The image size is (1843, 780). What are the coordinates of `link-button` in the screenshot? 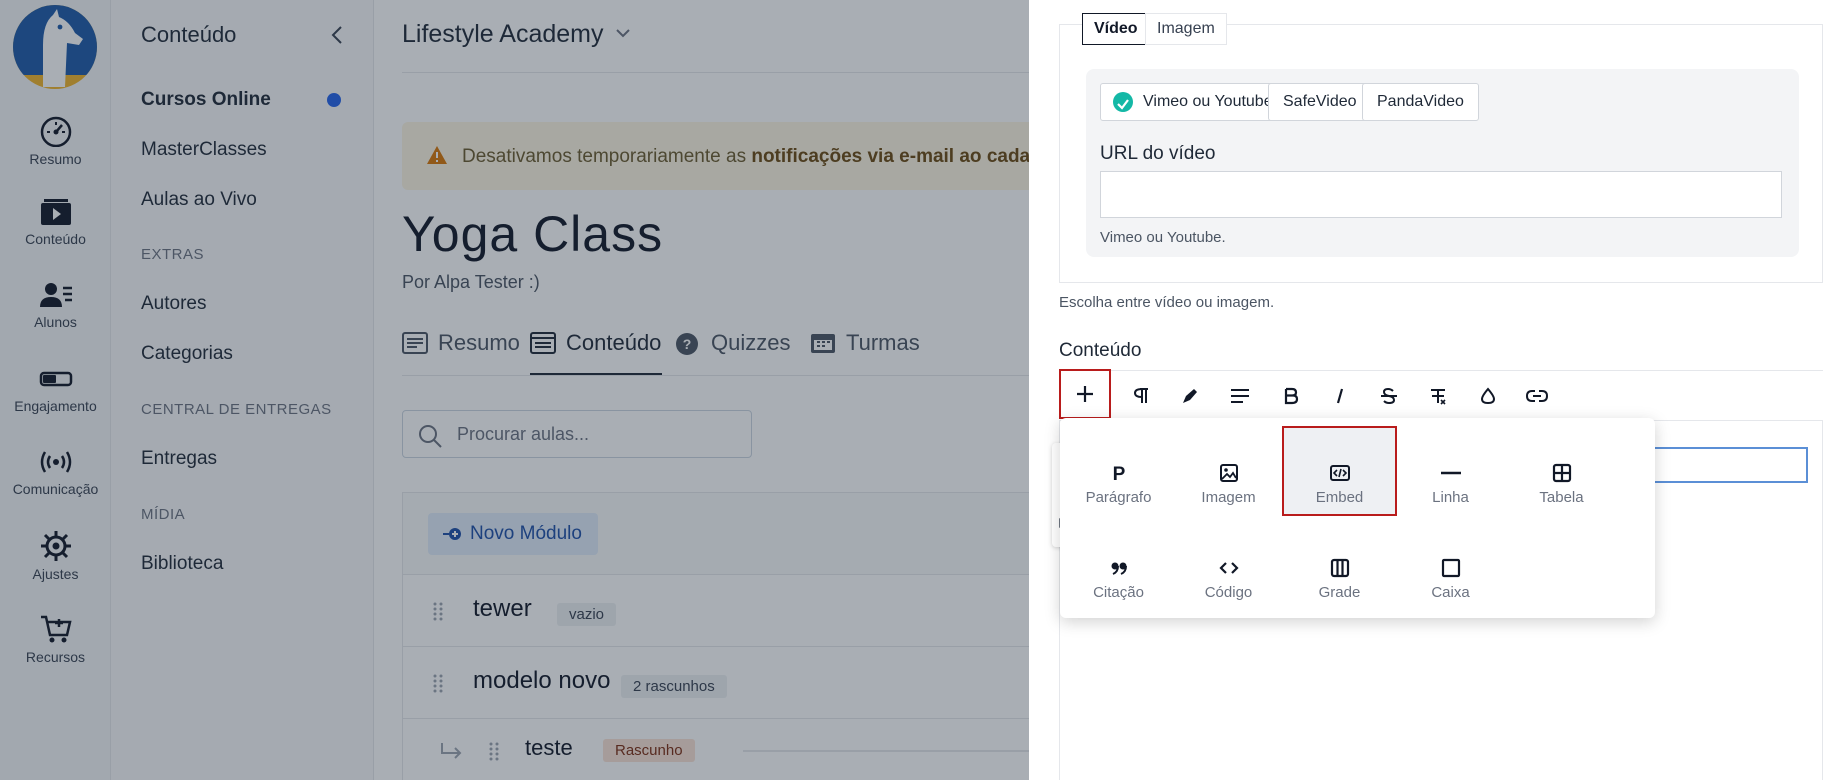 It's located at (1537, 396).